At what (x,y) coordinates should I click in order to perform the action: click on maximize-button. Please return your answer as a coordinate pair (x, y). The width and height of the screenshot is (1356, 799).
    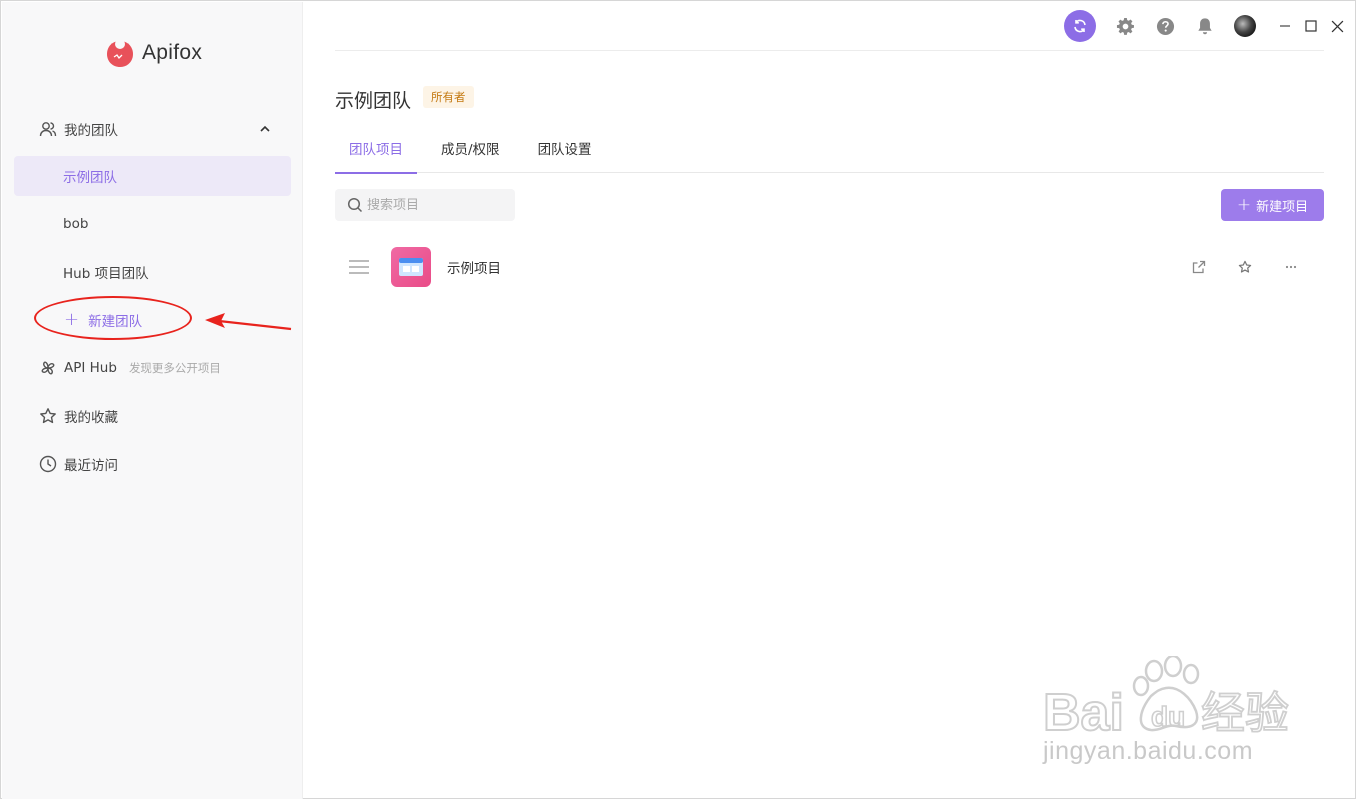
    Looking at the image, I should click on (1311, 26).